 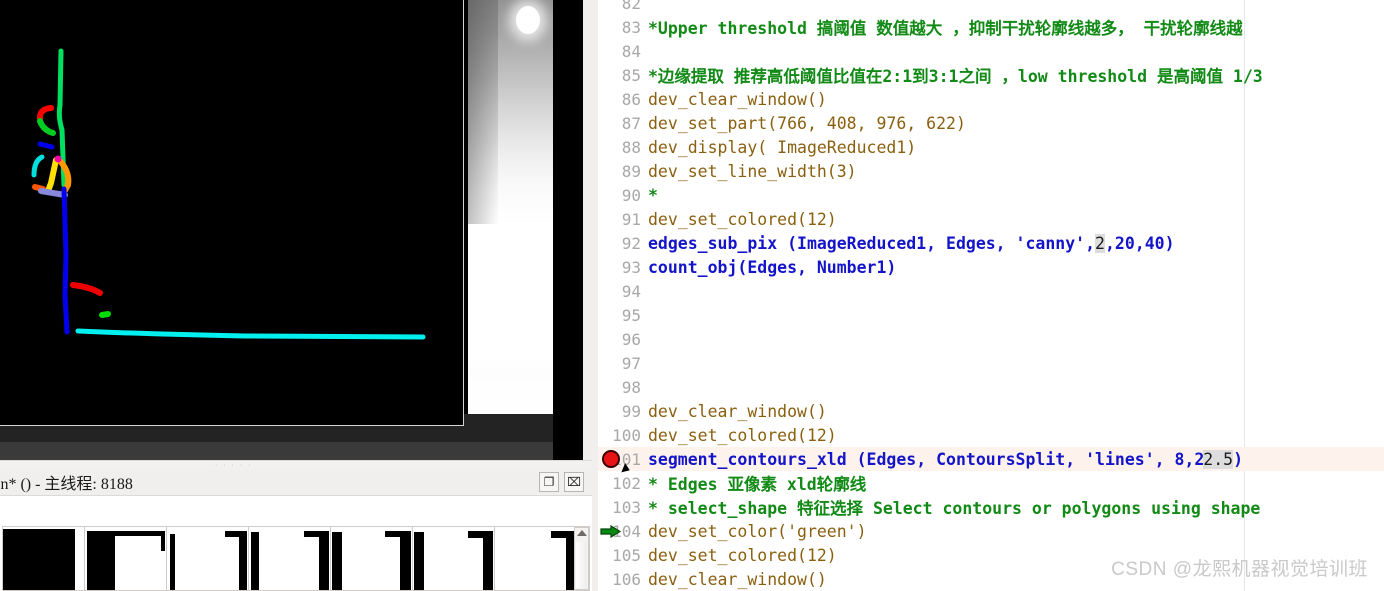 What do you see at coordinates (991, 435) in the screenshot?
I see `code-line: 100 dev_set_colored(12)` at bounding box center [991, 435].